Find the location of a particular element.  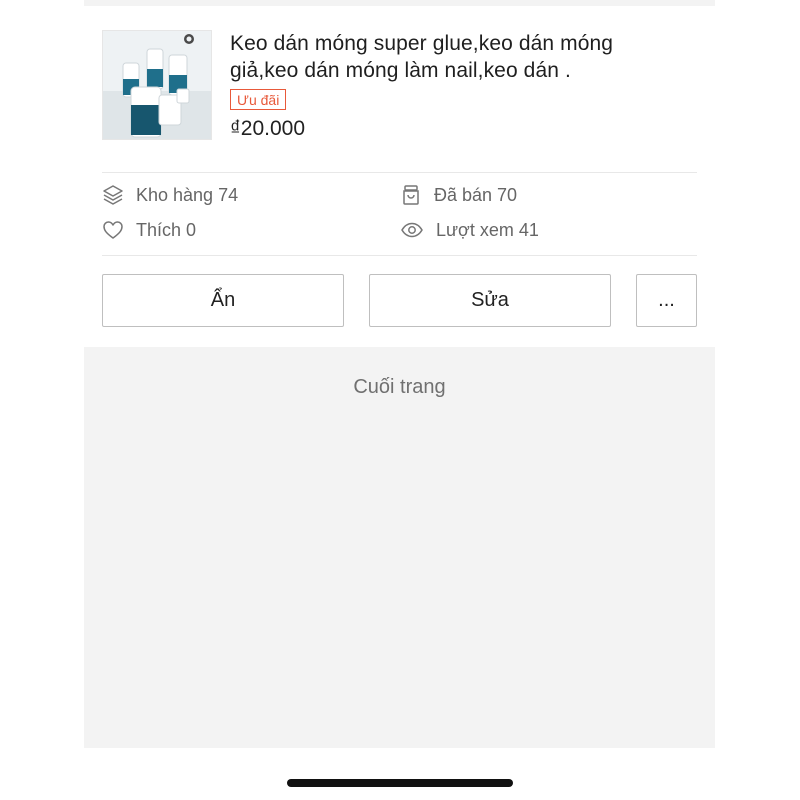

product-price: ₫20.000 is located at coordinates (268, 128).